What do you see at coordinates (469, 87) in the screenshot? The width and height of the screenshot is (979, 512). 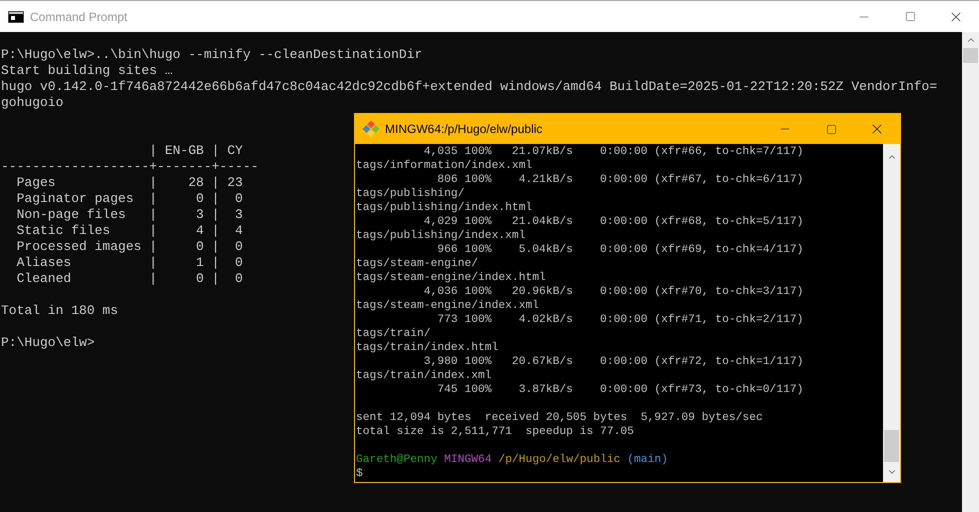 I see `console-line: hugo v0.142.0-1f746a872442e66b6afd47c8c04ac42dc92cdb6f+extended windows/amd64 BuildDate=2025-01-22T12:20:52Z VendorInfo=` at bounding box center [469, 87].